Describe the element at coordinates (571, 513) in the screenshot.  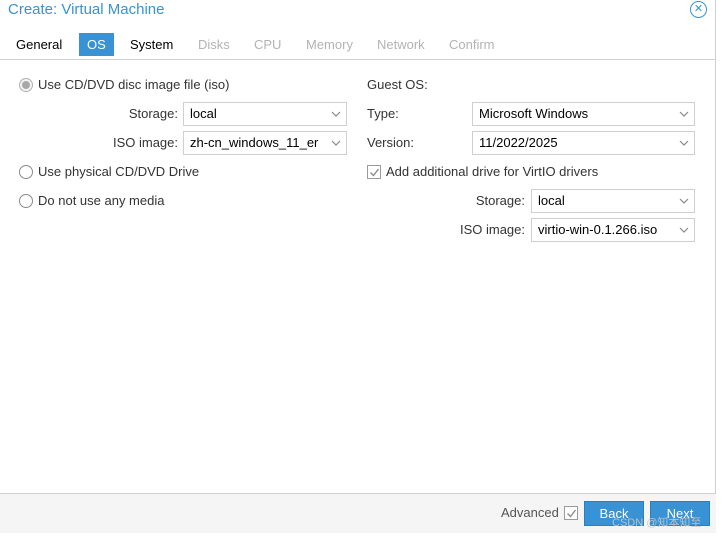
I see `advanced-checkbox` at that location.